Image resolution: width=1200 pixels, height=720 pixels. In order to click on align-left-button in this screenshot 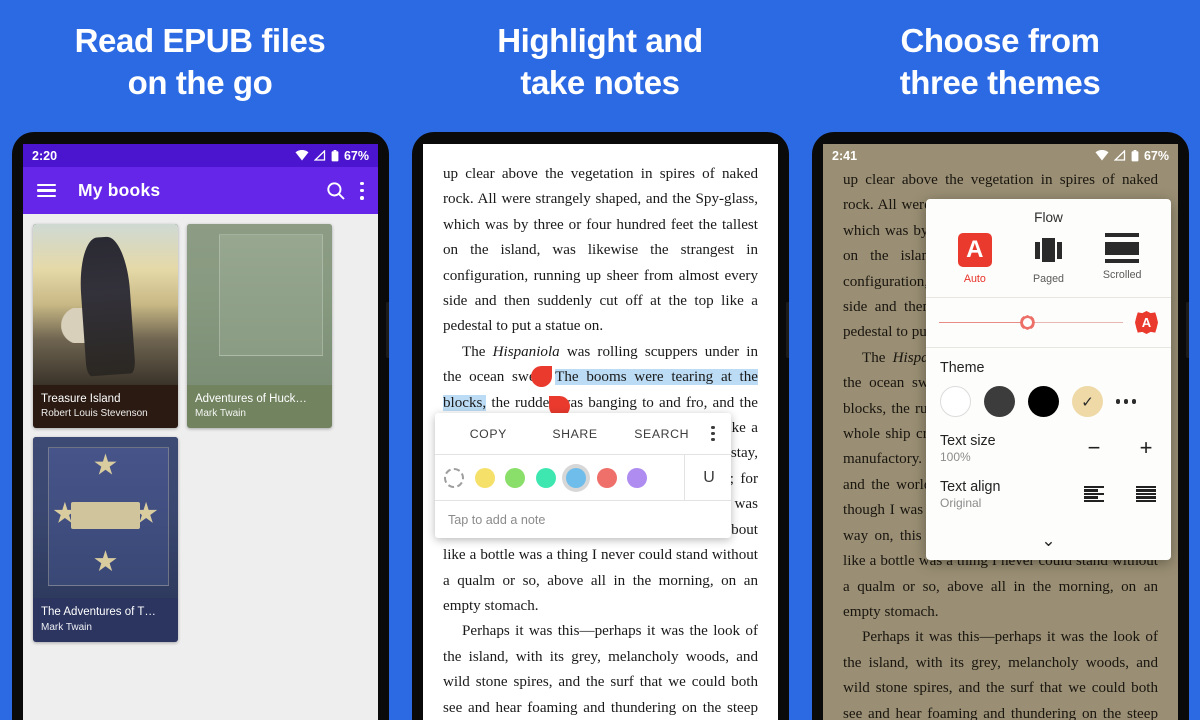, I will do `click(1094, 494)`.